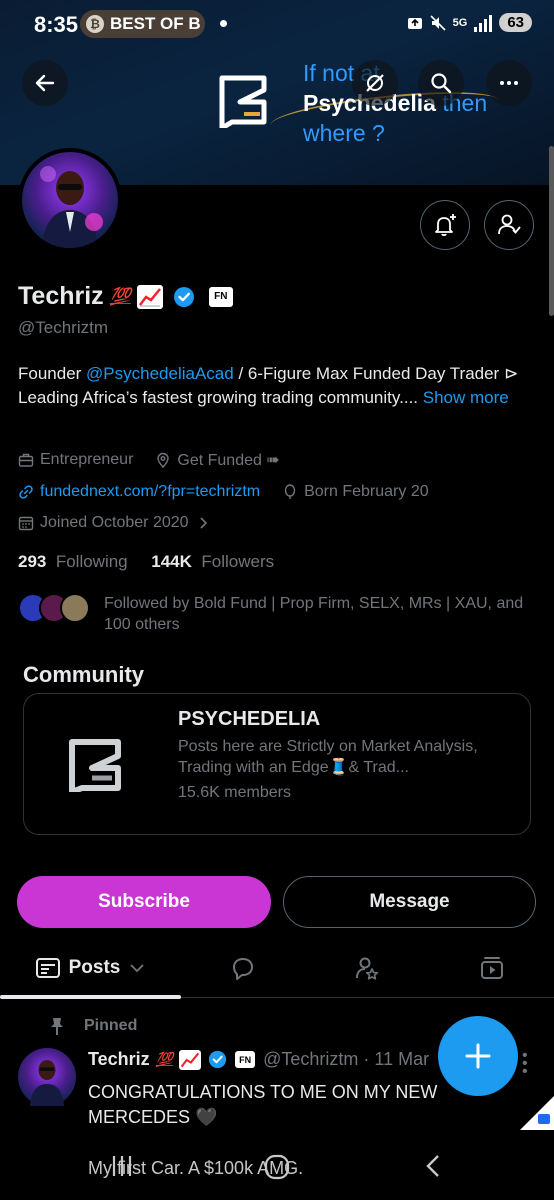  What do you see at coordinates (119, 1059) in the screenshot?
I see `post-author-name: Techriz` at bounding box center [119, 1059].